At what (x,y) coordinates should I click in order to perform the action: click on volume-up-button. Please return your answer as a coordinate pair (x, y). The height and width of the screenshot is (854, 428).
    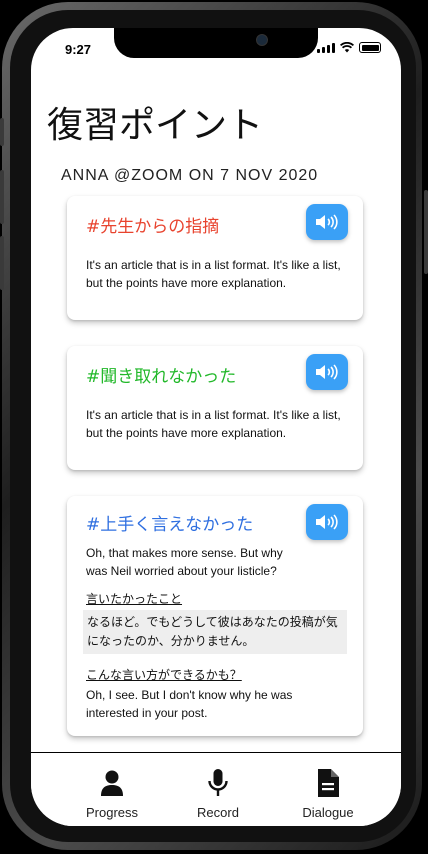
    Looking at the image, I should click on (2, 197).